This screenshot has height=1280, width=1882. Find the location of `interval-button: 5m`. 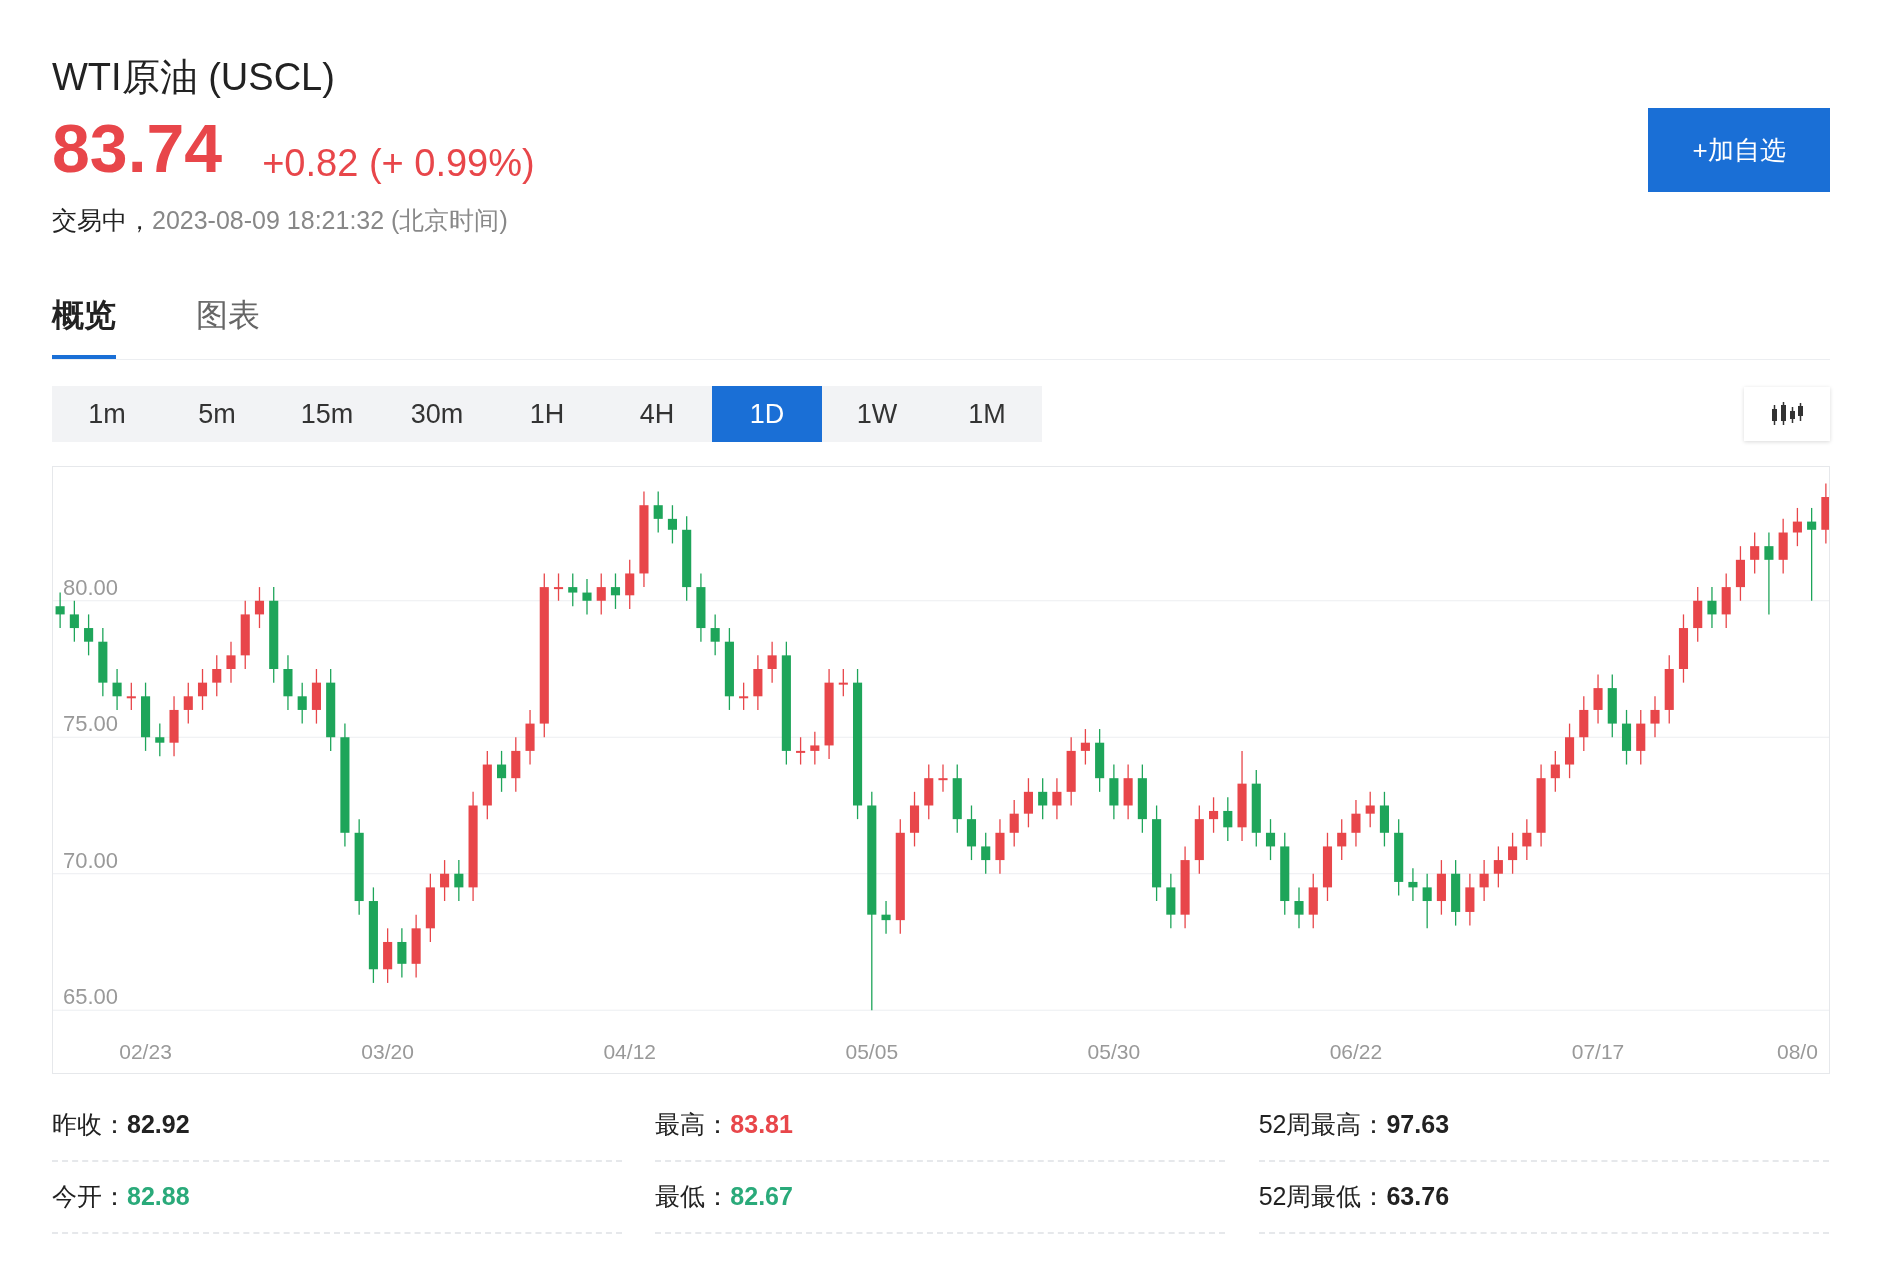

interval-button: 5m is located at coordinates (217, 414).